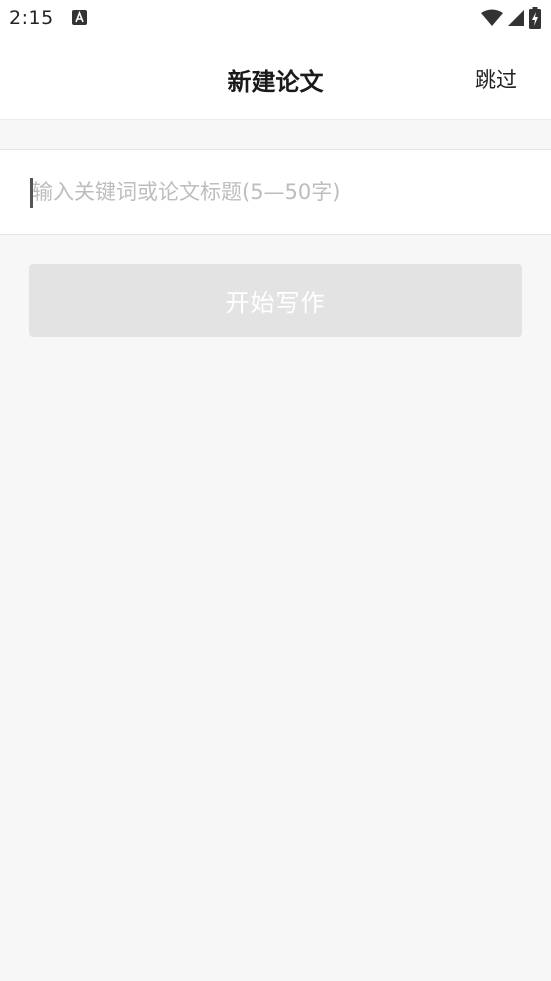 This screenshot has width=551, height=981. Describe the element at coordinates (516, 18) in the screenshot. I see `cell-signal-icon` at that location.